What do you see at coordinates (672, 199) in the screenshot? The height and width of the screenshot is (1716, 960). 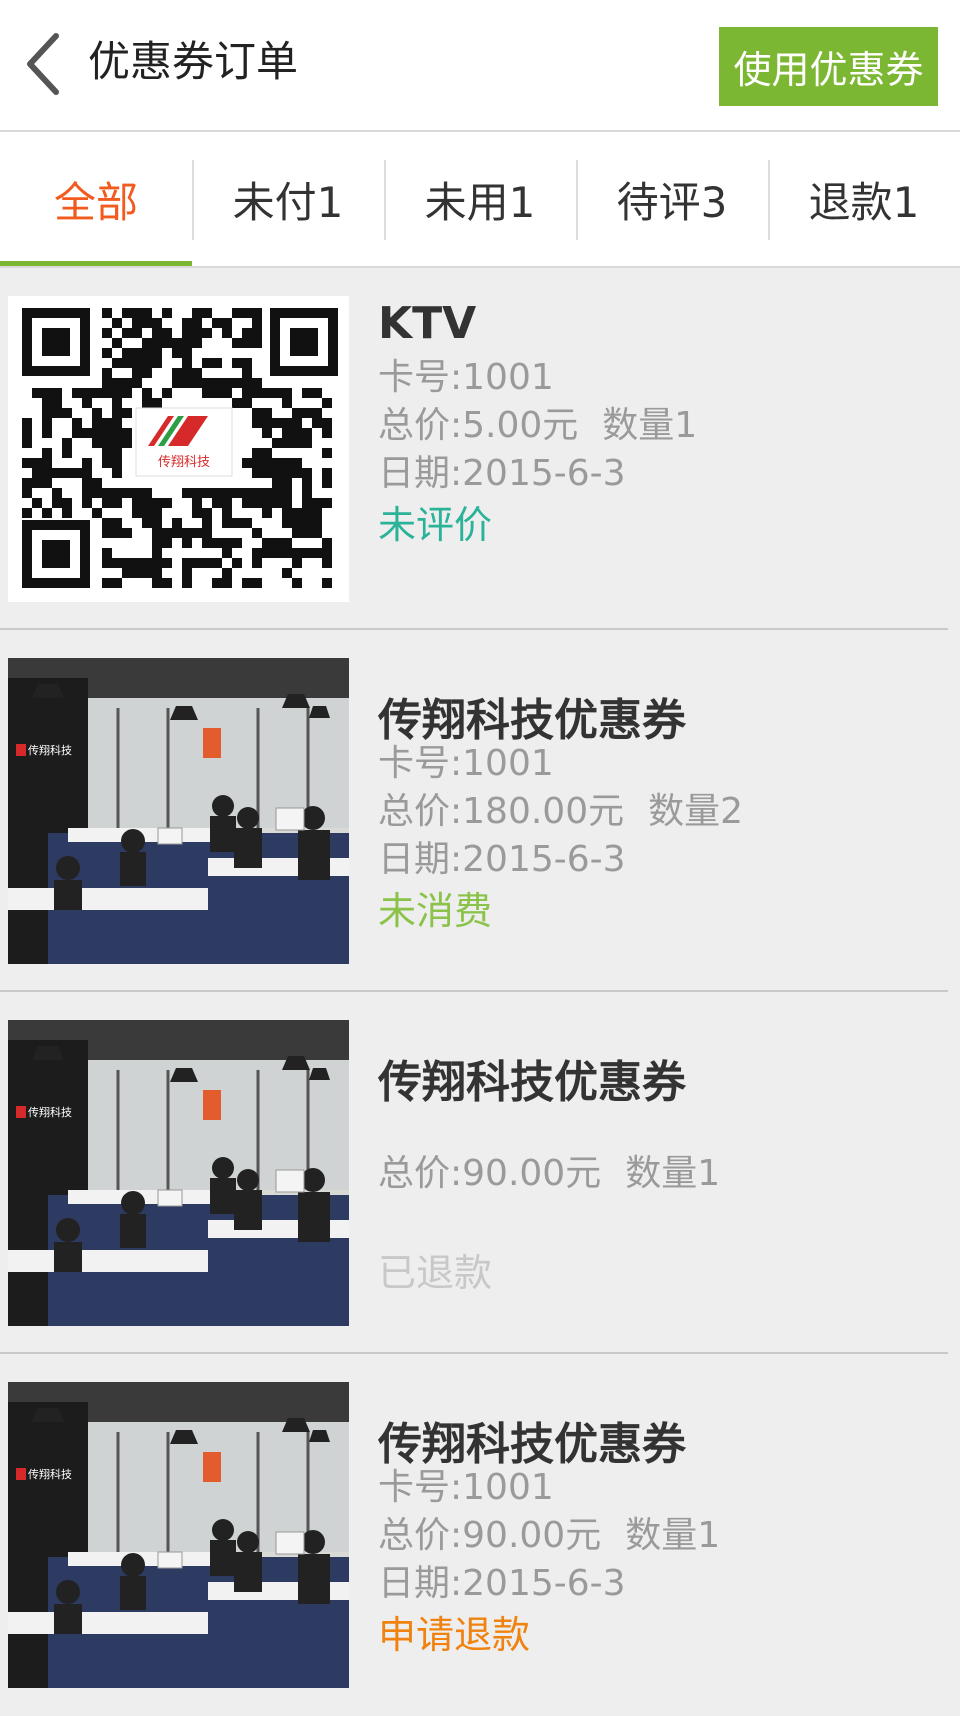 I see `tab-to-review: 待评3` at bounding box center [672, 199].